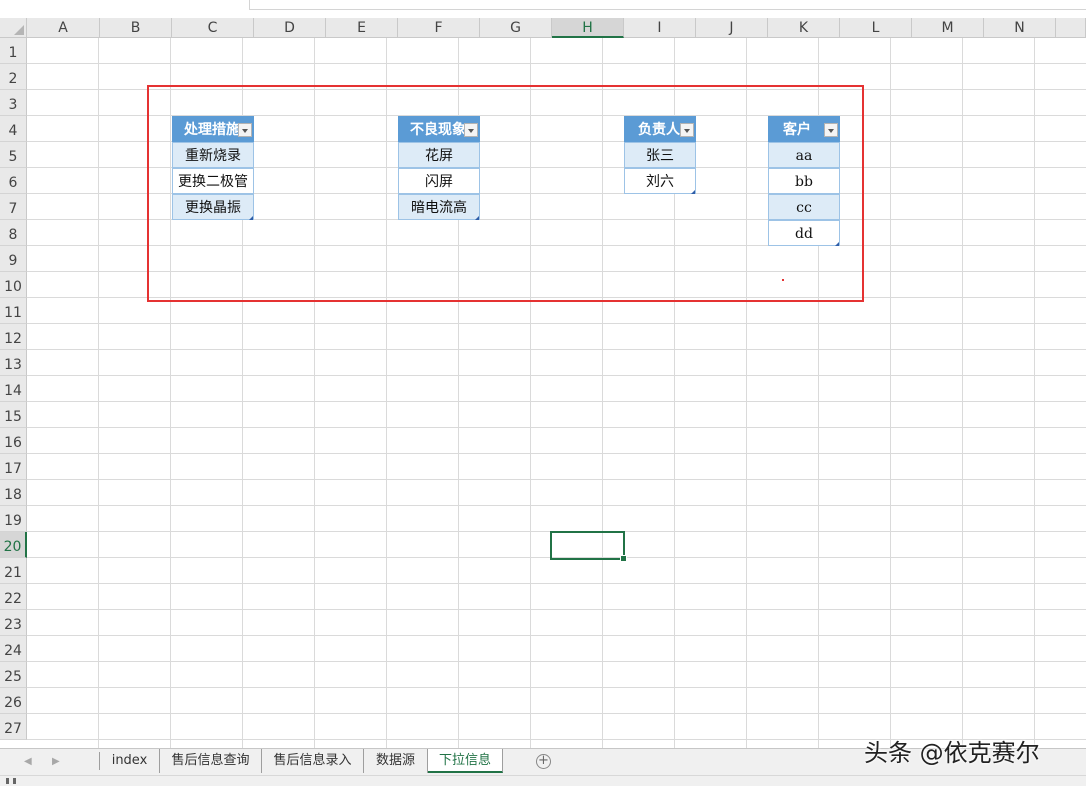 This screenshot has height=786, width=1086. What do you see at coordinates (13, 597) in the screenshot?
I see `row-header-22: 22` at bounding box center [13, 597].